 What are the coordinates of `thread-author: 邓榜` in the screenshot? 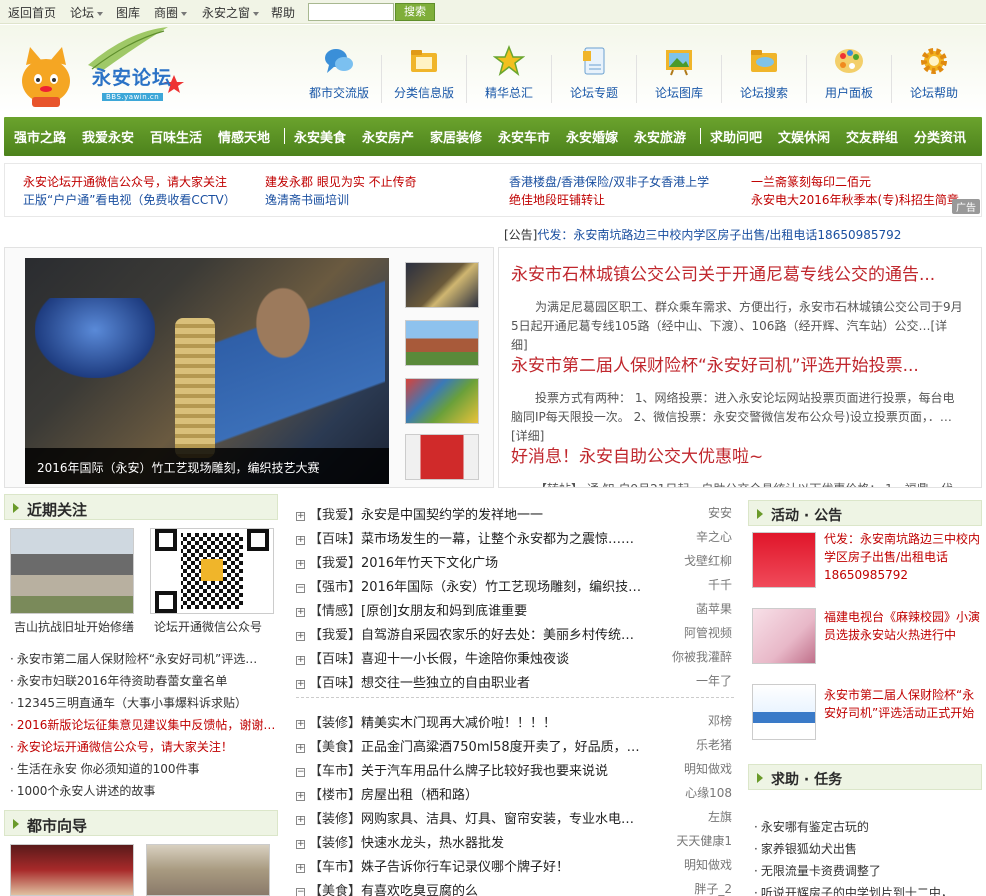 It's located at (720, 720).